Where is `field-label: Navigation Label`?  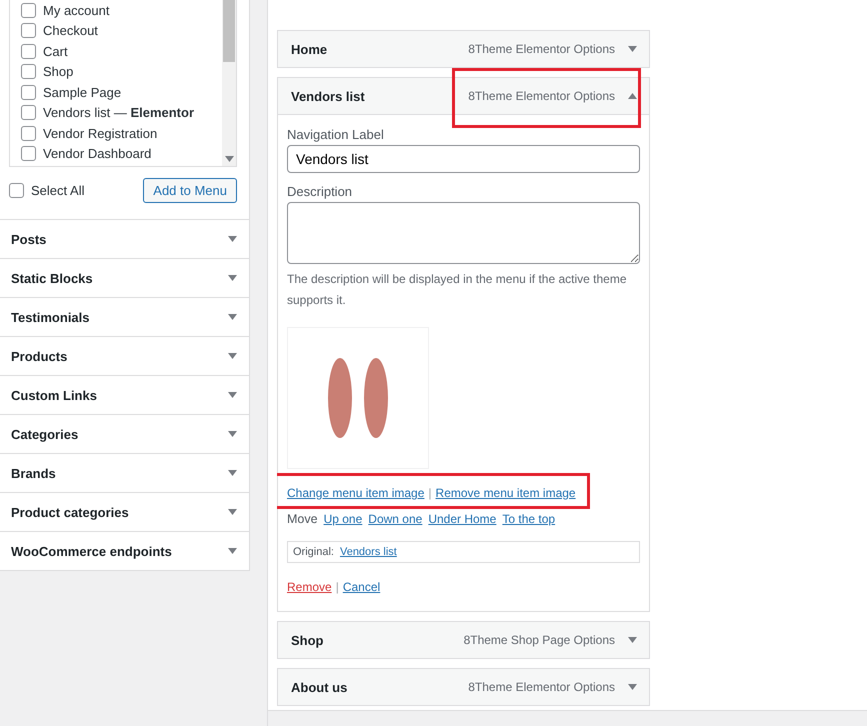
field-label: Navigation Label is located at coordinates (336, 134).